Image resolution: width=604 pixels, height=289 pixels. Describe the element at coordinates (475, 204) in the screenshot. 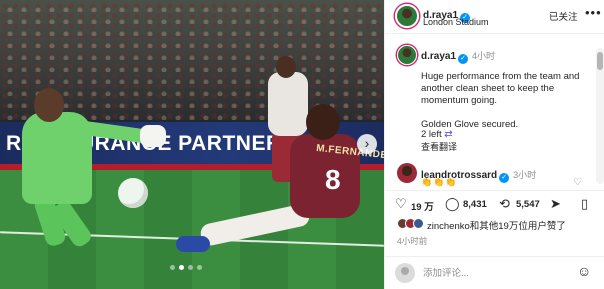

I see `comment-count: 8,431` at that location.